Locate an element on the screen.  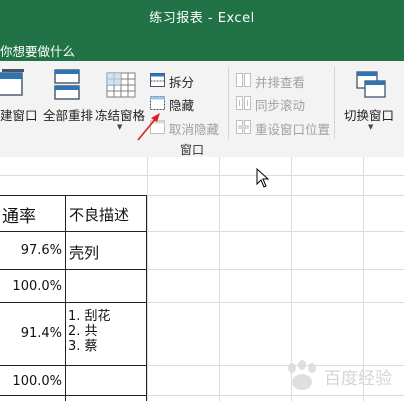
sync-scroll-icon is located at coordinates (243, 103).